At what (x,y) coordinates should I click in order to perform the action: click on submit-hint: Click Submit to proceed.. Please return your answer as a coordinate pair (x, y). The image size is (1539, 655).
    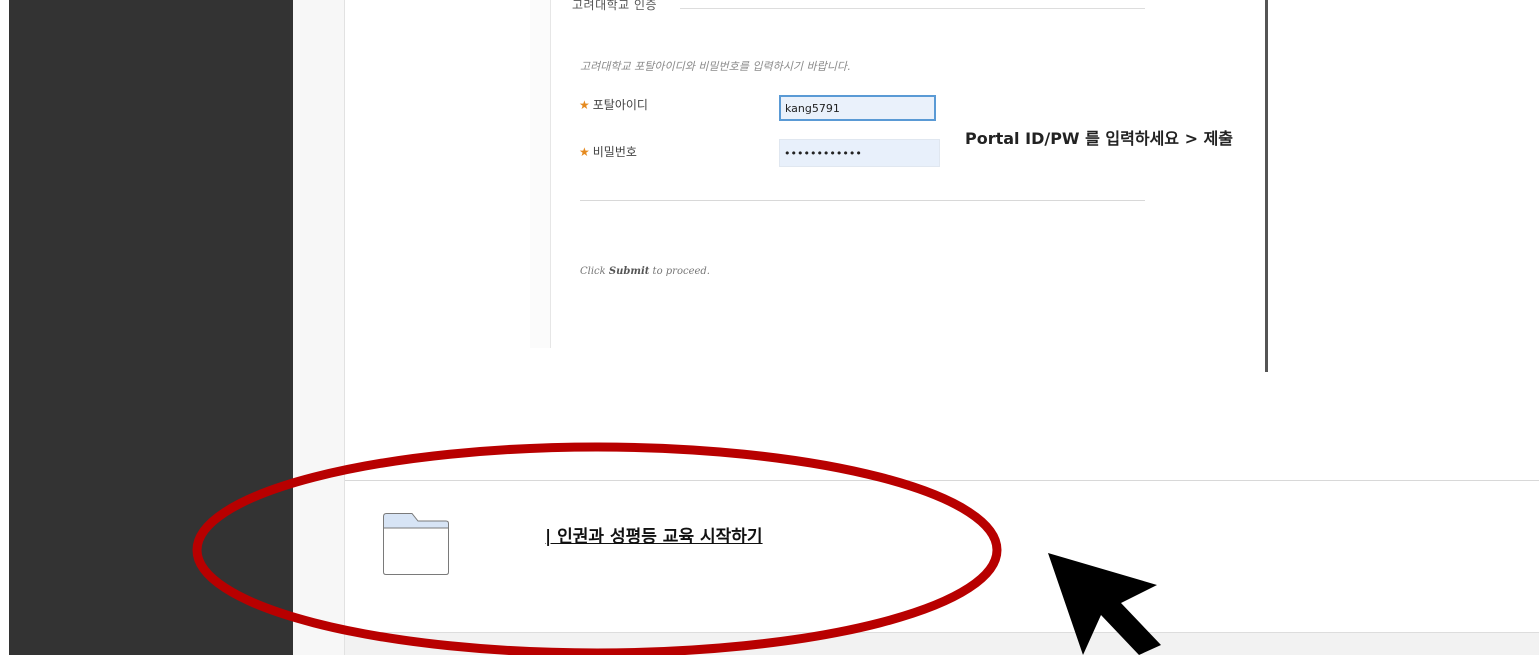
    Looking at the image, I should click on (645, 271).